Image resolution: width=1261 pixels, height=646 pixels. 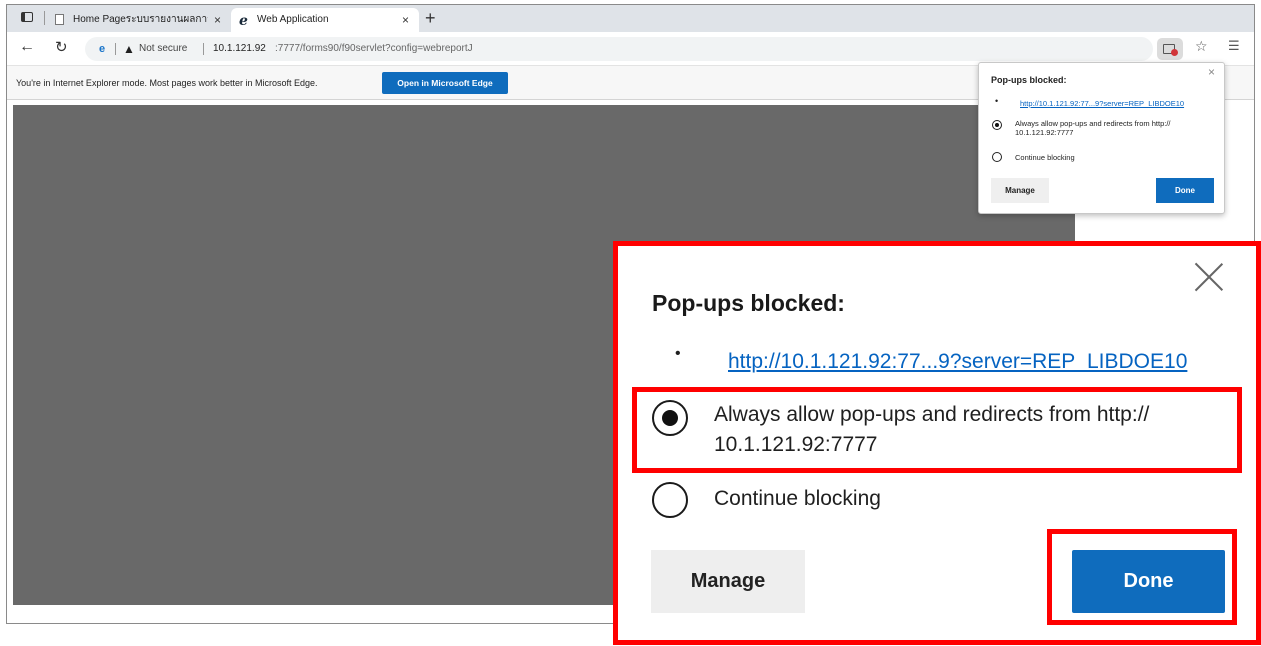 I want to click on back-icon: ←, so click(x=27, y=47).